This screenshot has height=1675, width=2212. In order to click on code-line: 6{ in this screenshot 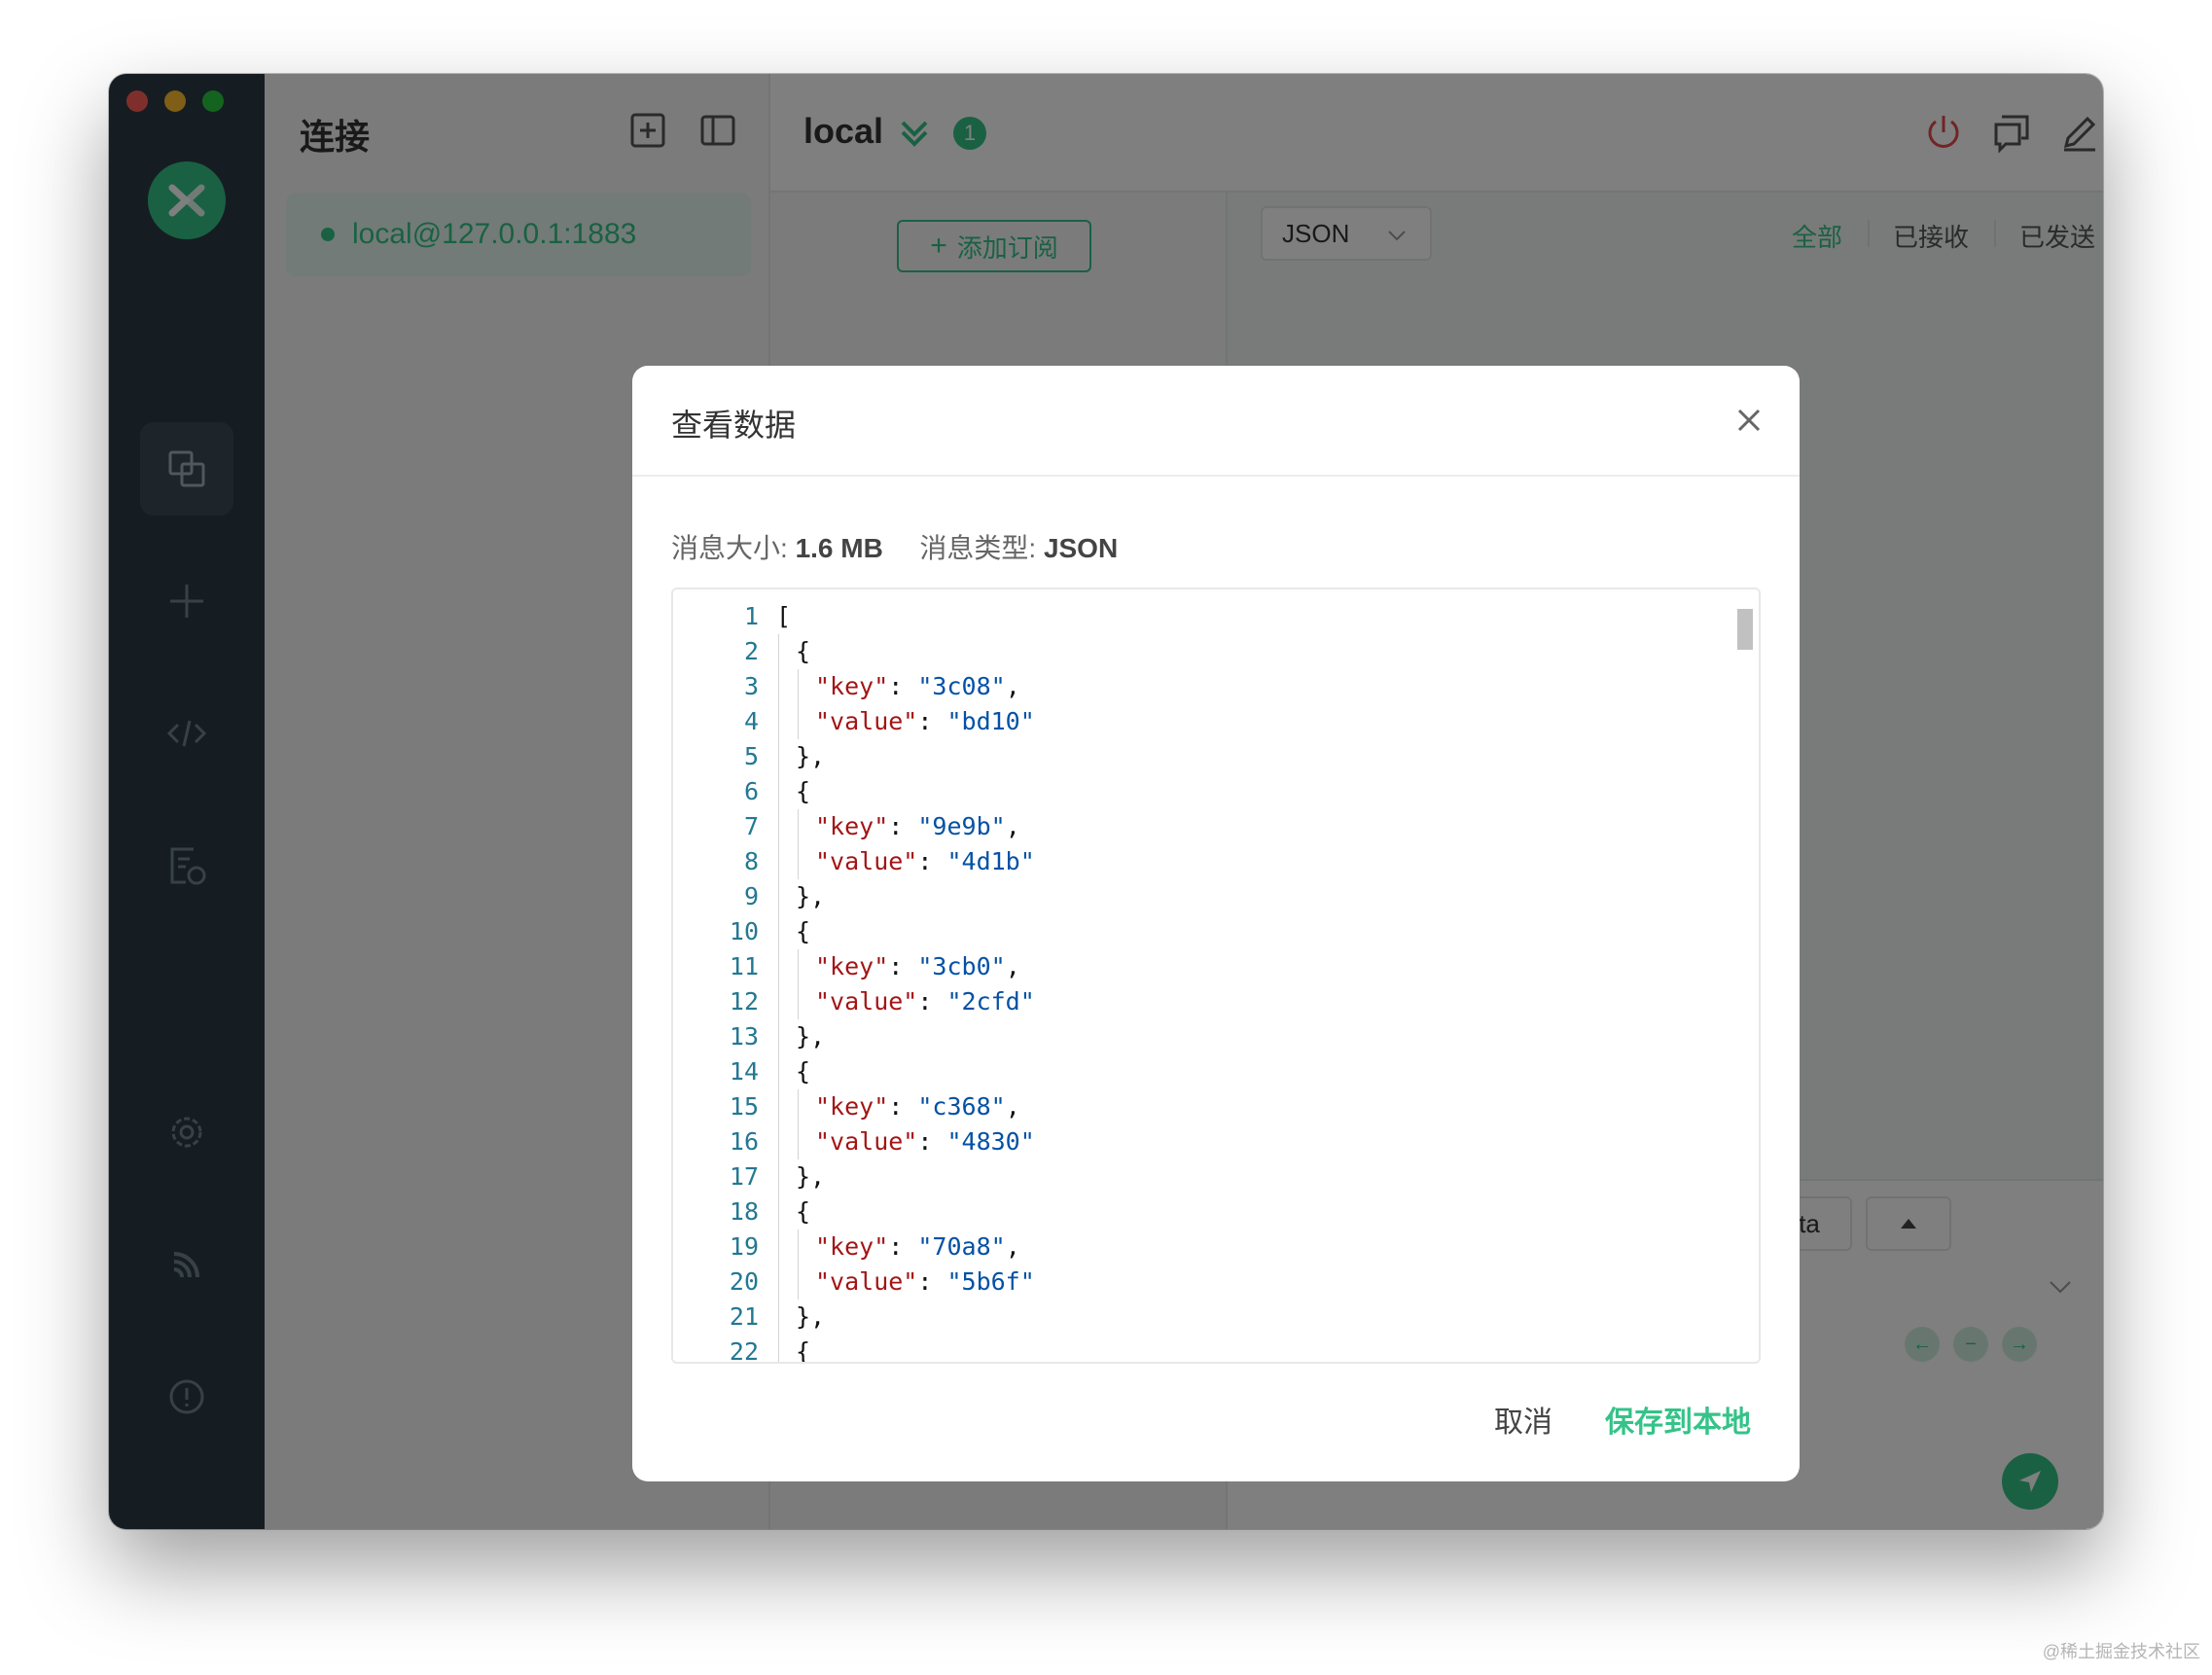, I will do `click(1198, 791)`.